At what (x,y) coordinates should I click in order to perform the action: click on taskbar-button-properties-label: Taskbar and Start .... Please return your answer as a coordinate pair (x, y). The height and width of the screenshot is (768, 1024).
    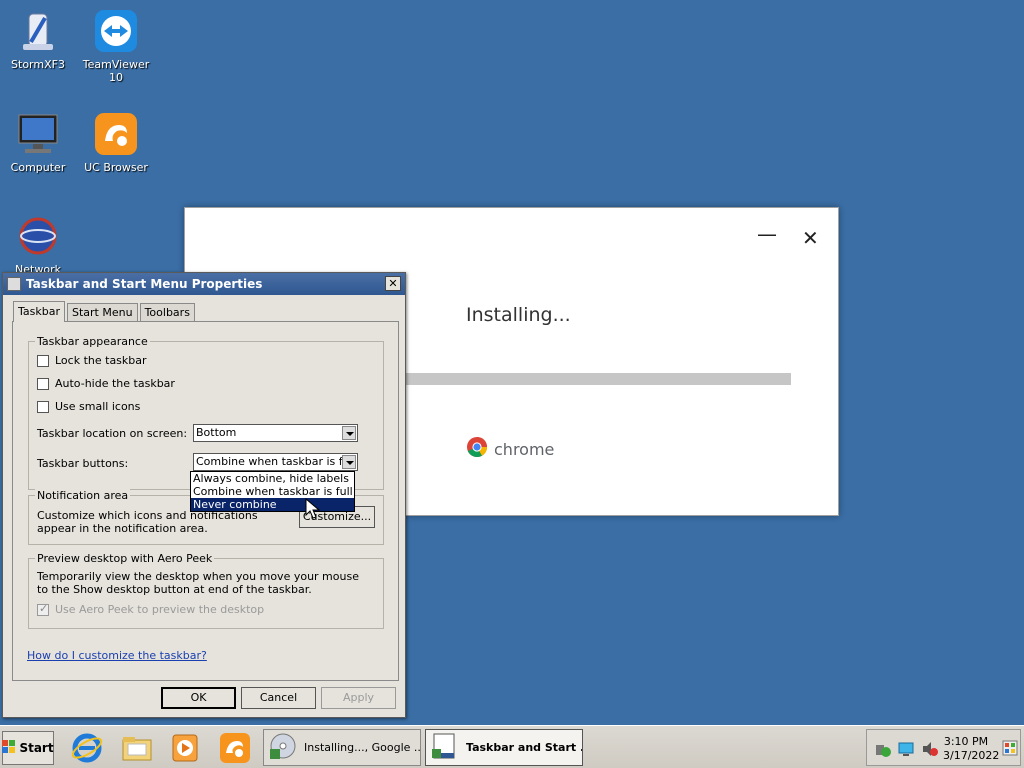
    Looking at the image, I should click on (524, 747).